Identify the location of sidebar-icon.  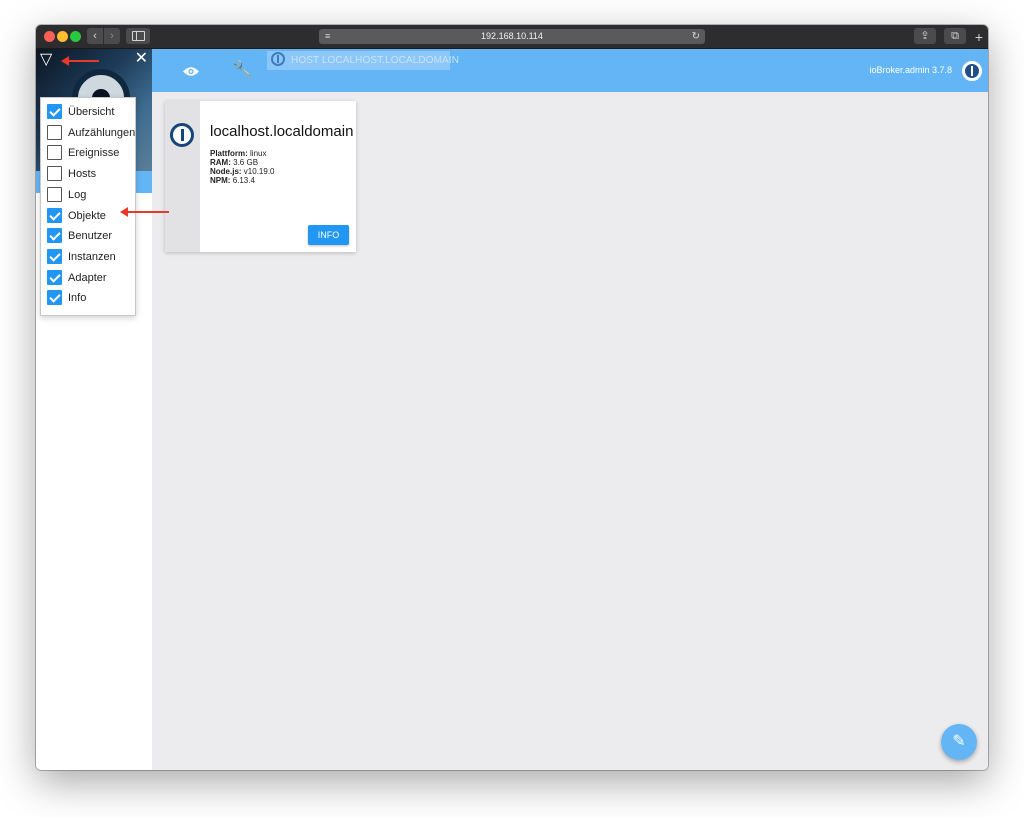
(138, 36).